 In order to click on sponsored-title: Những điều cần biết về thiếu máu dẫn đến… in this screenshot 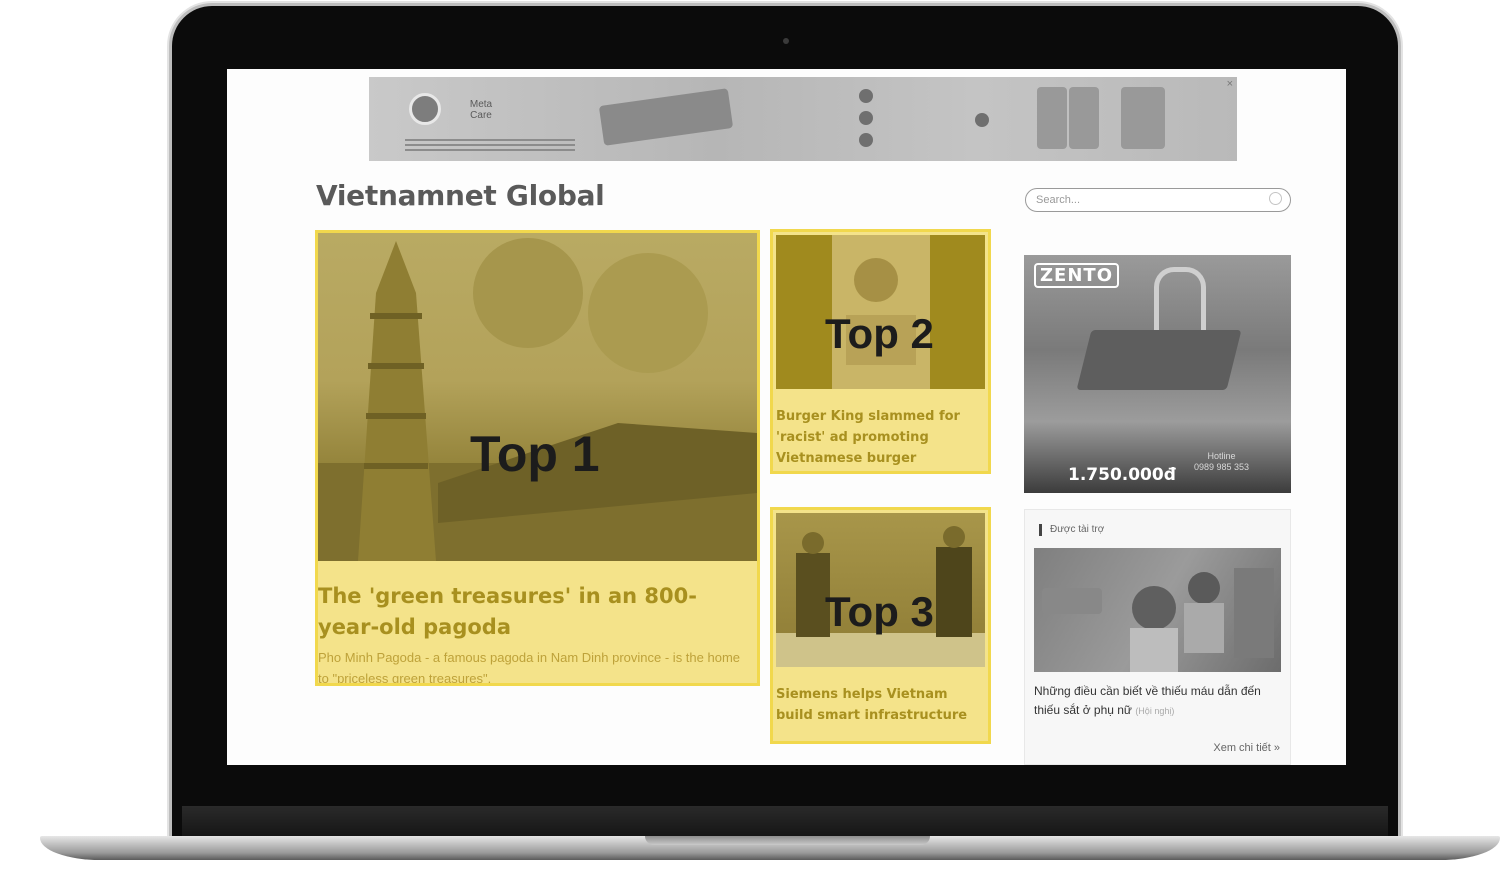, I will do `click(1158, 701)`.